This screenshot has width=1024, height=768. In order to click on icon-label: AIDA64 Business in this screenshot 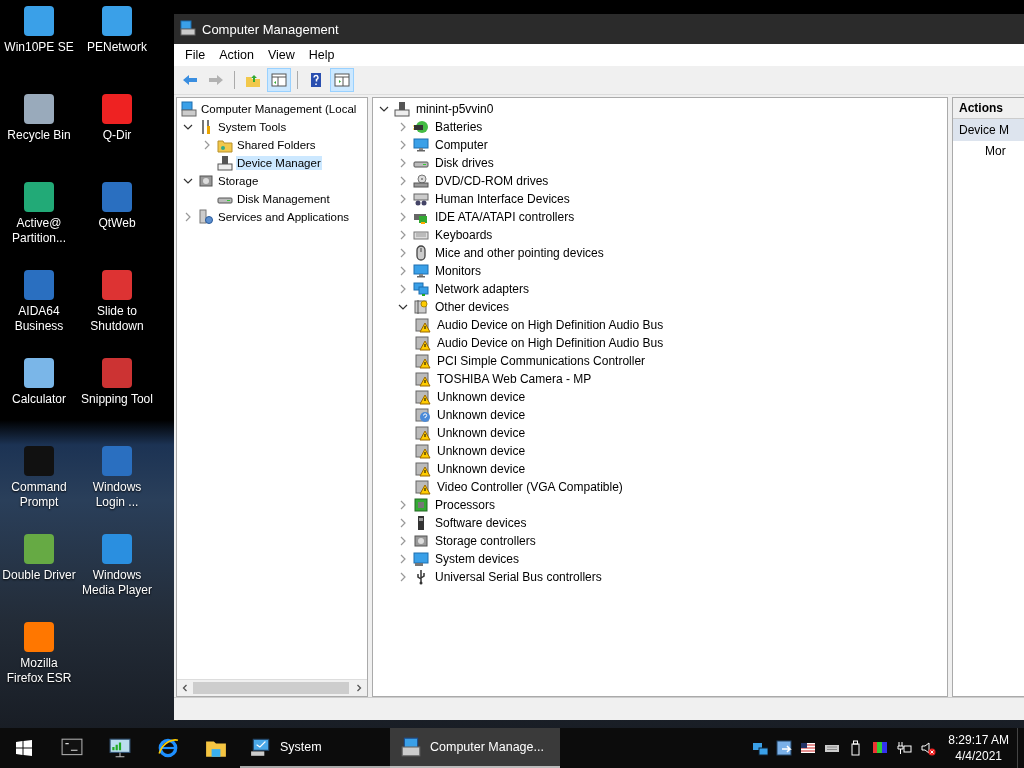, I will do `click(39, 319)`.